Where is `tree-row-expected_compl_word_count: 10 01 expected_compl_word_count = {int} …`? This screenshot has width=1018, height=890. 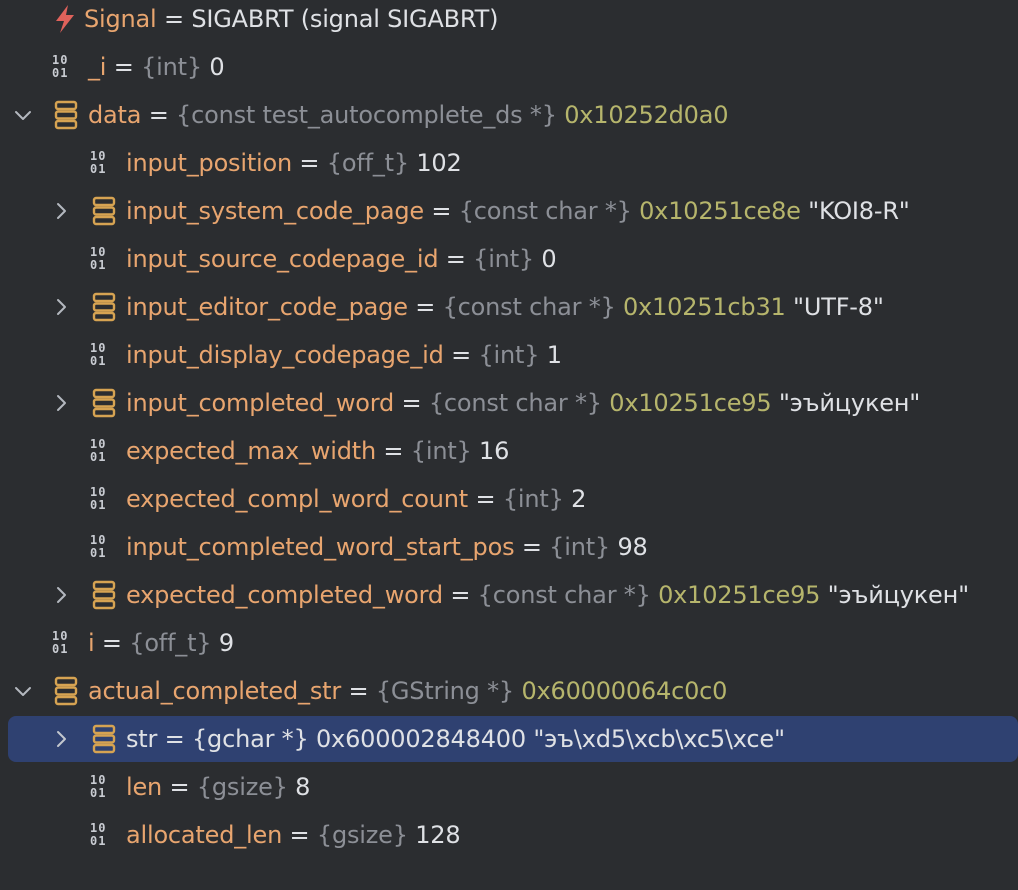 tree-row-expected_compl_word_count: 10 01 expected_compl_word_count = {int} … is located at coordinates (513, 499).